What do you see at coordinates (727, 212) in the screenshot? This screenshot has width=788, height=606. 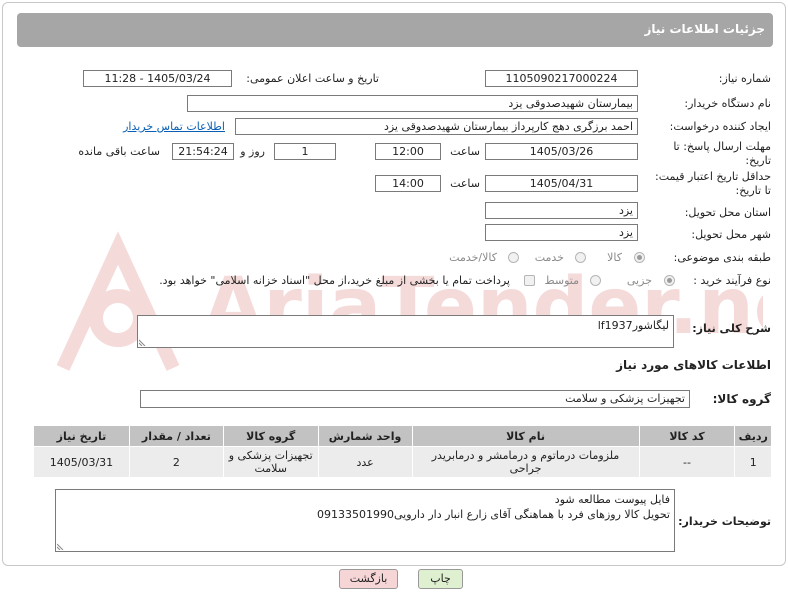 I see `province-label: استان محل تحویل:` at bounding box center [727, 212].